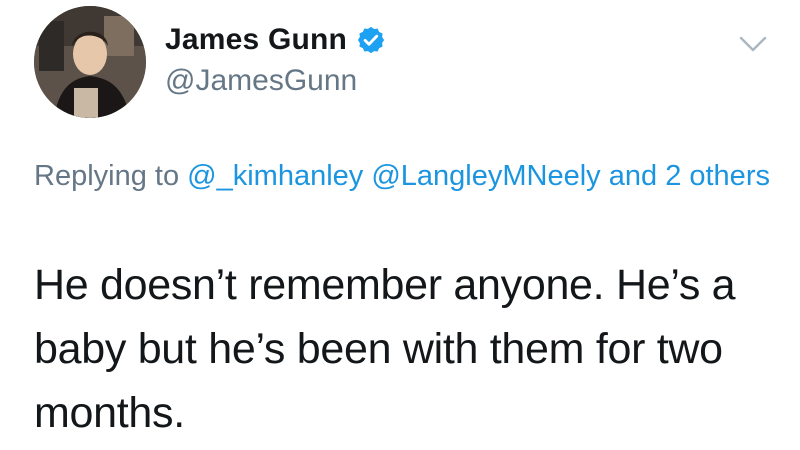 This screenshot has width=800, height=450. I want to click on reply-prefix: Replying to, so click(107, 176).